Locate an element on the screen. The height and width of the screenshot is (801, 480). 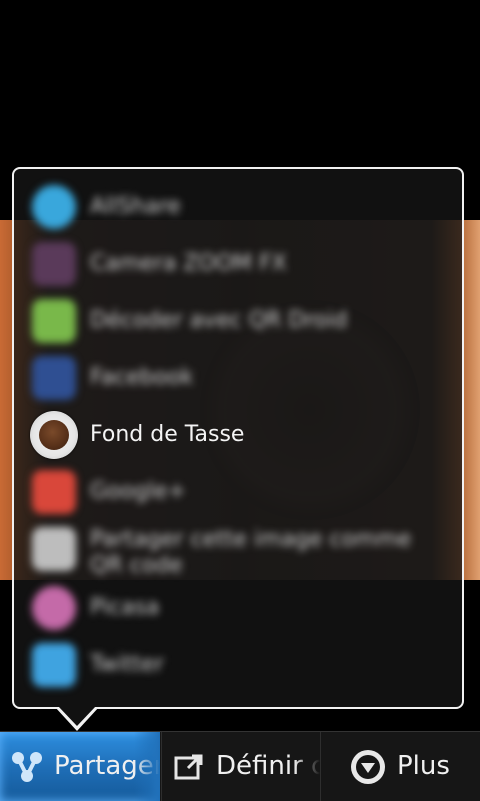
share-item-allshare: AllShare is located at coordinates (238, 207).